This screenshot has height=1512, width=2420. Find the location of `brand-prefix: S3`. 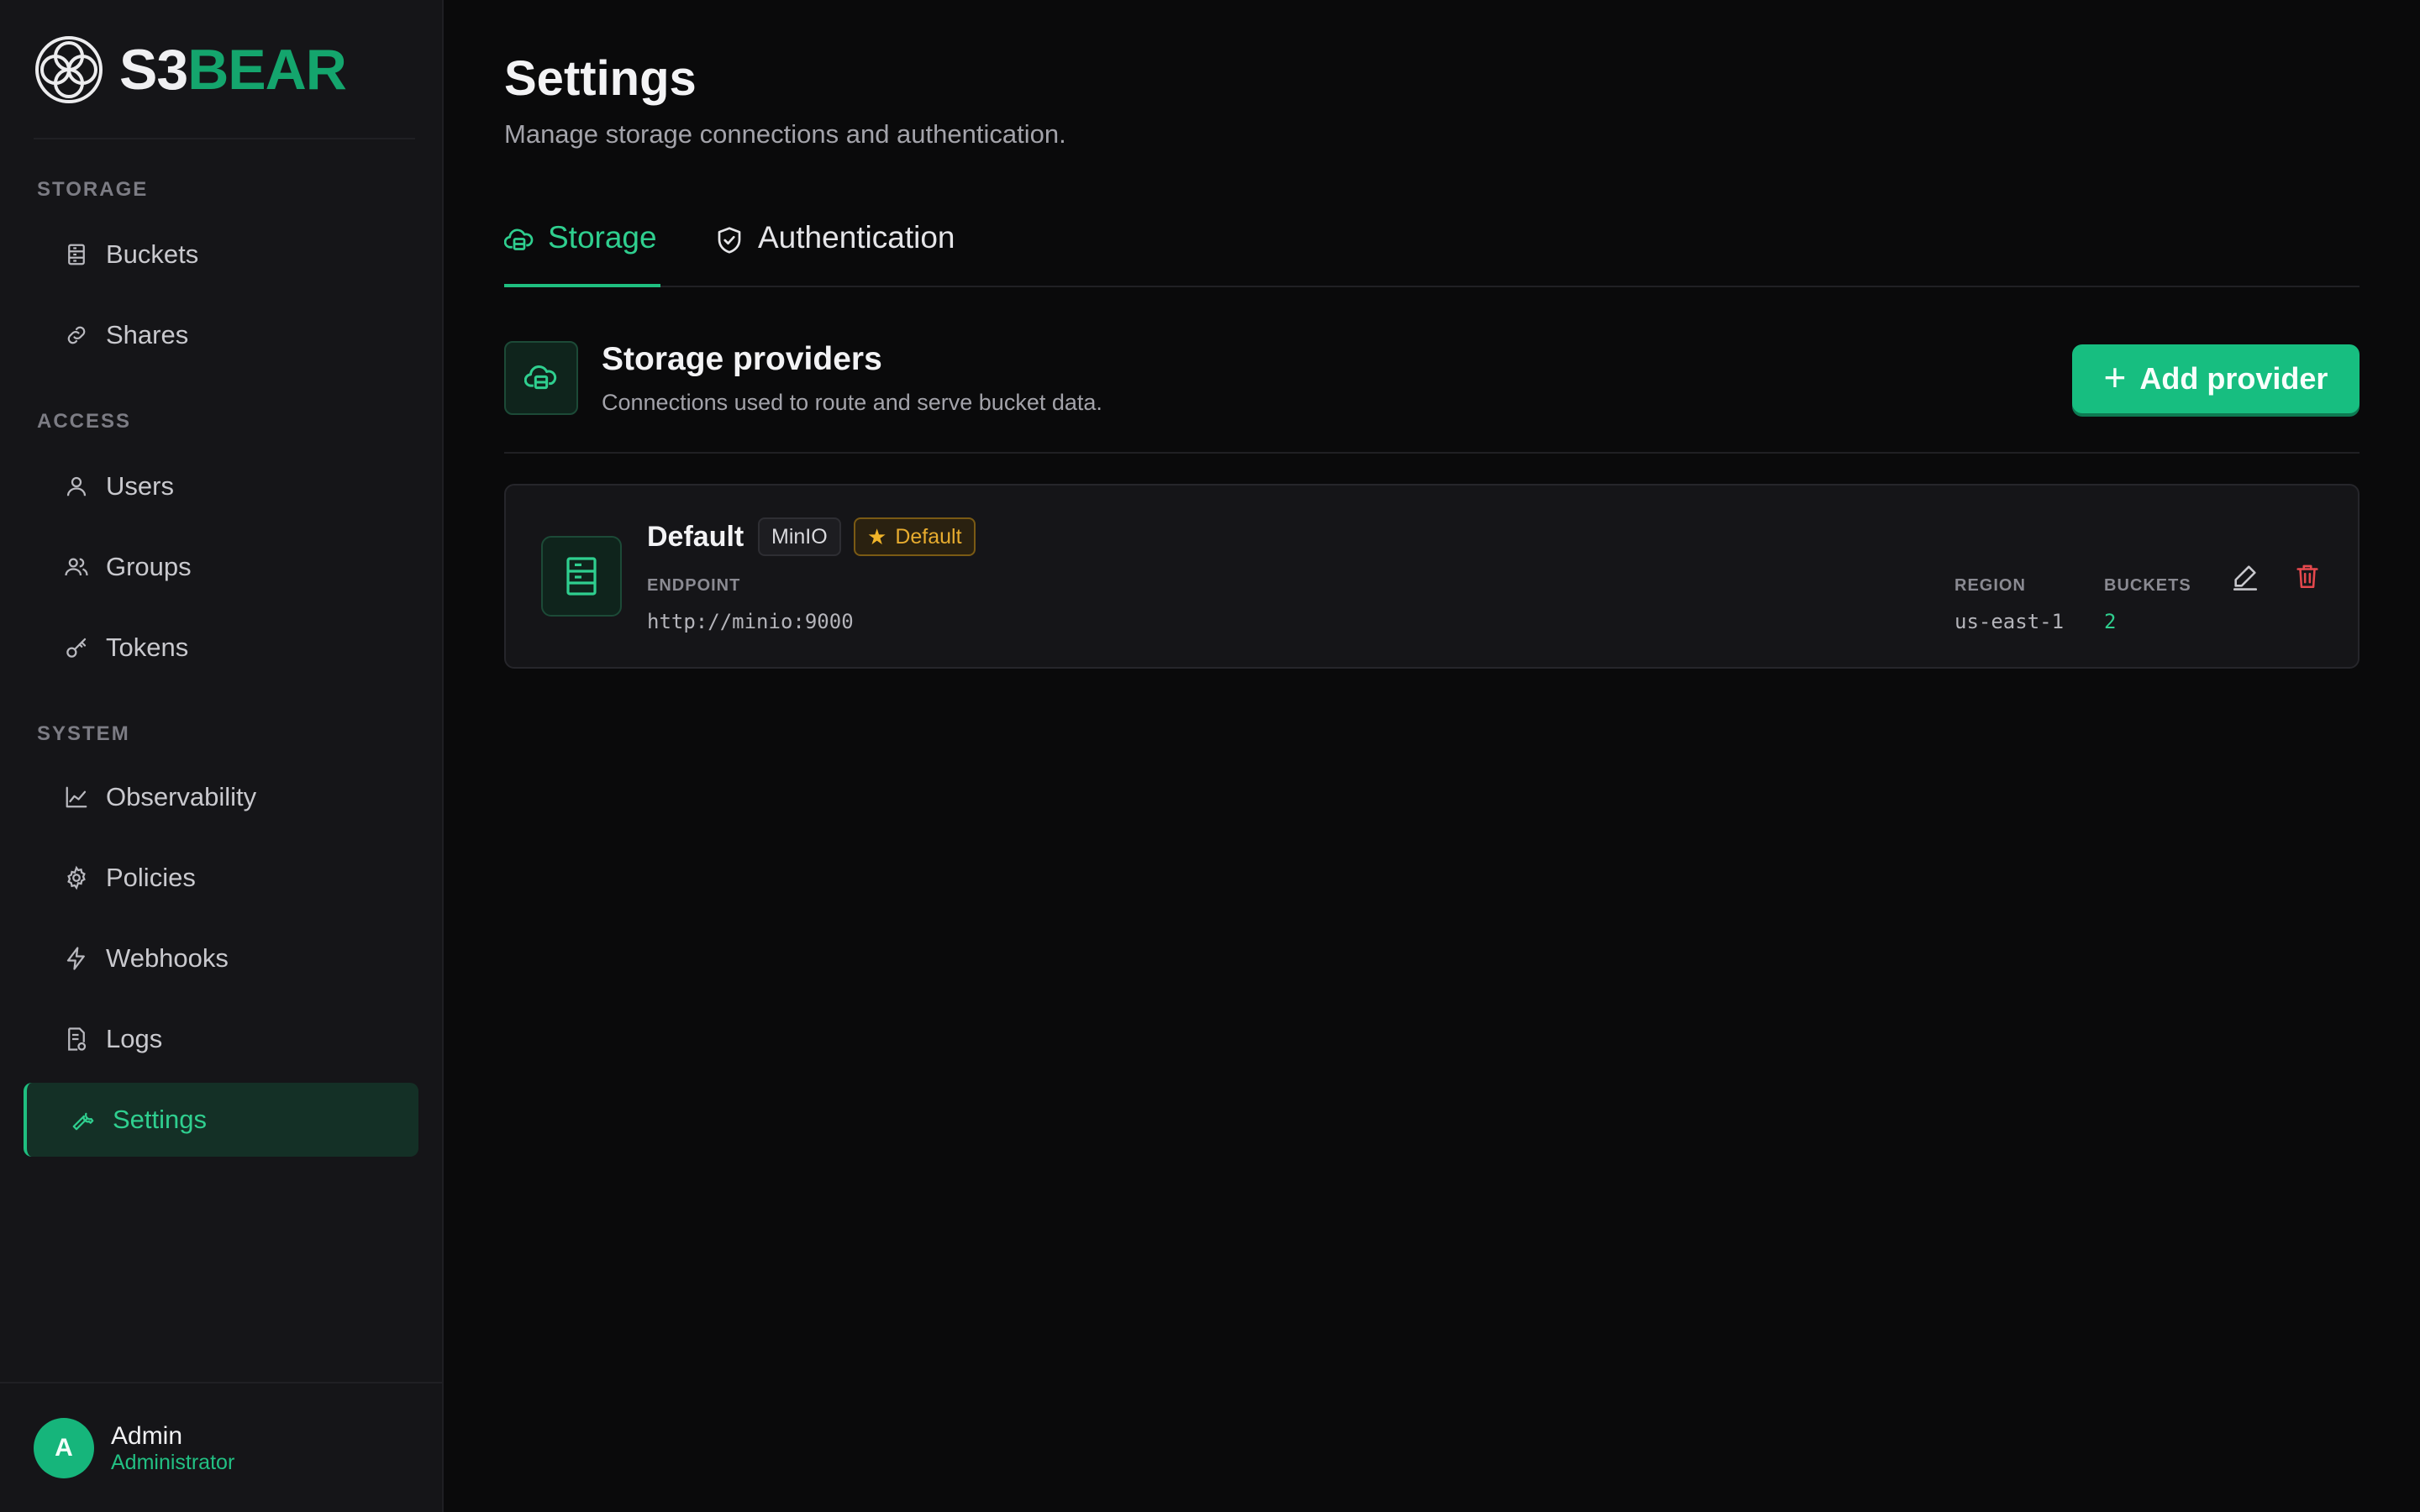

brand-prefix: S3 is located at coordinates (153, 70).